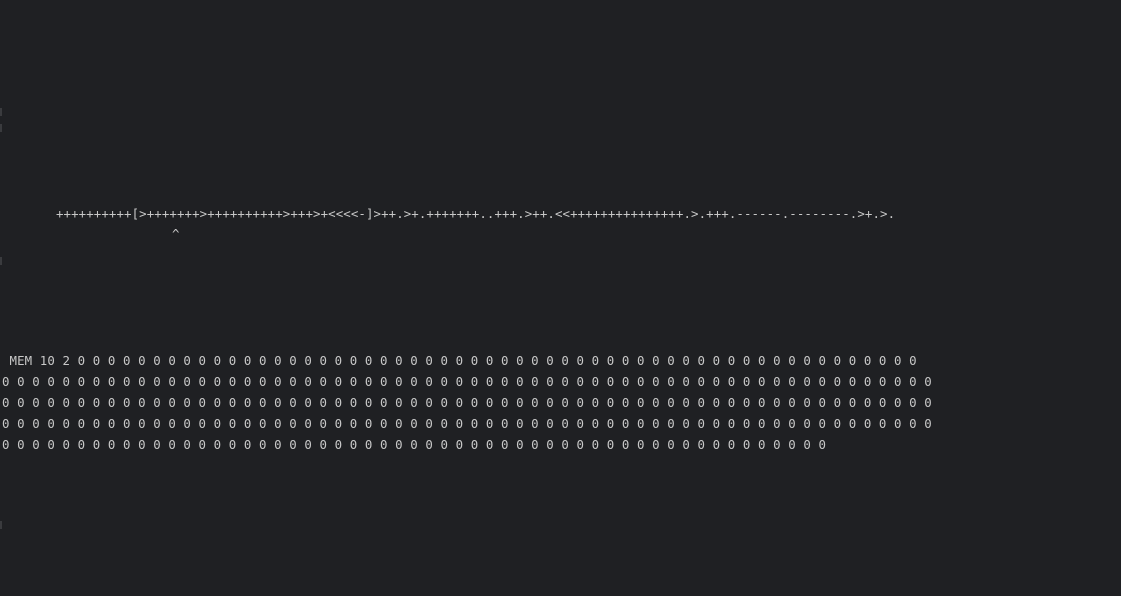 This screenshot has height=596, width=1121. Describe the element at coordinates (176, 233) in the screenshot. I see `instruction-pointer: ^` at that location.